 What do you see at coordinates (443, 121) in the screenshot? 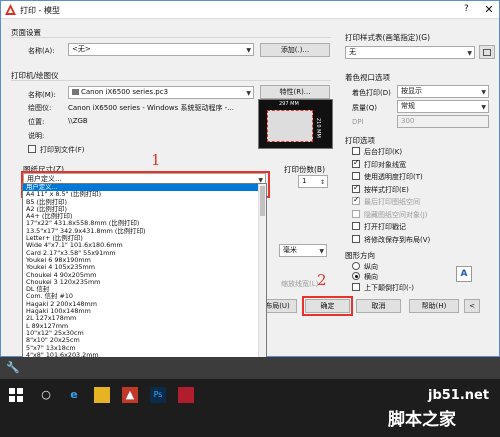
I see `dpi-input: 300` at bounding box center [443, 121].